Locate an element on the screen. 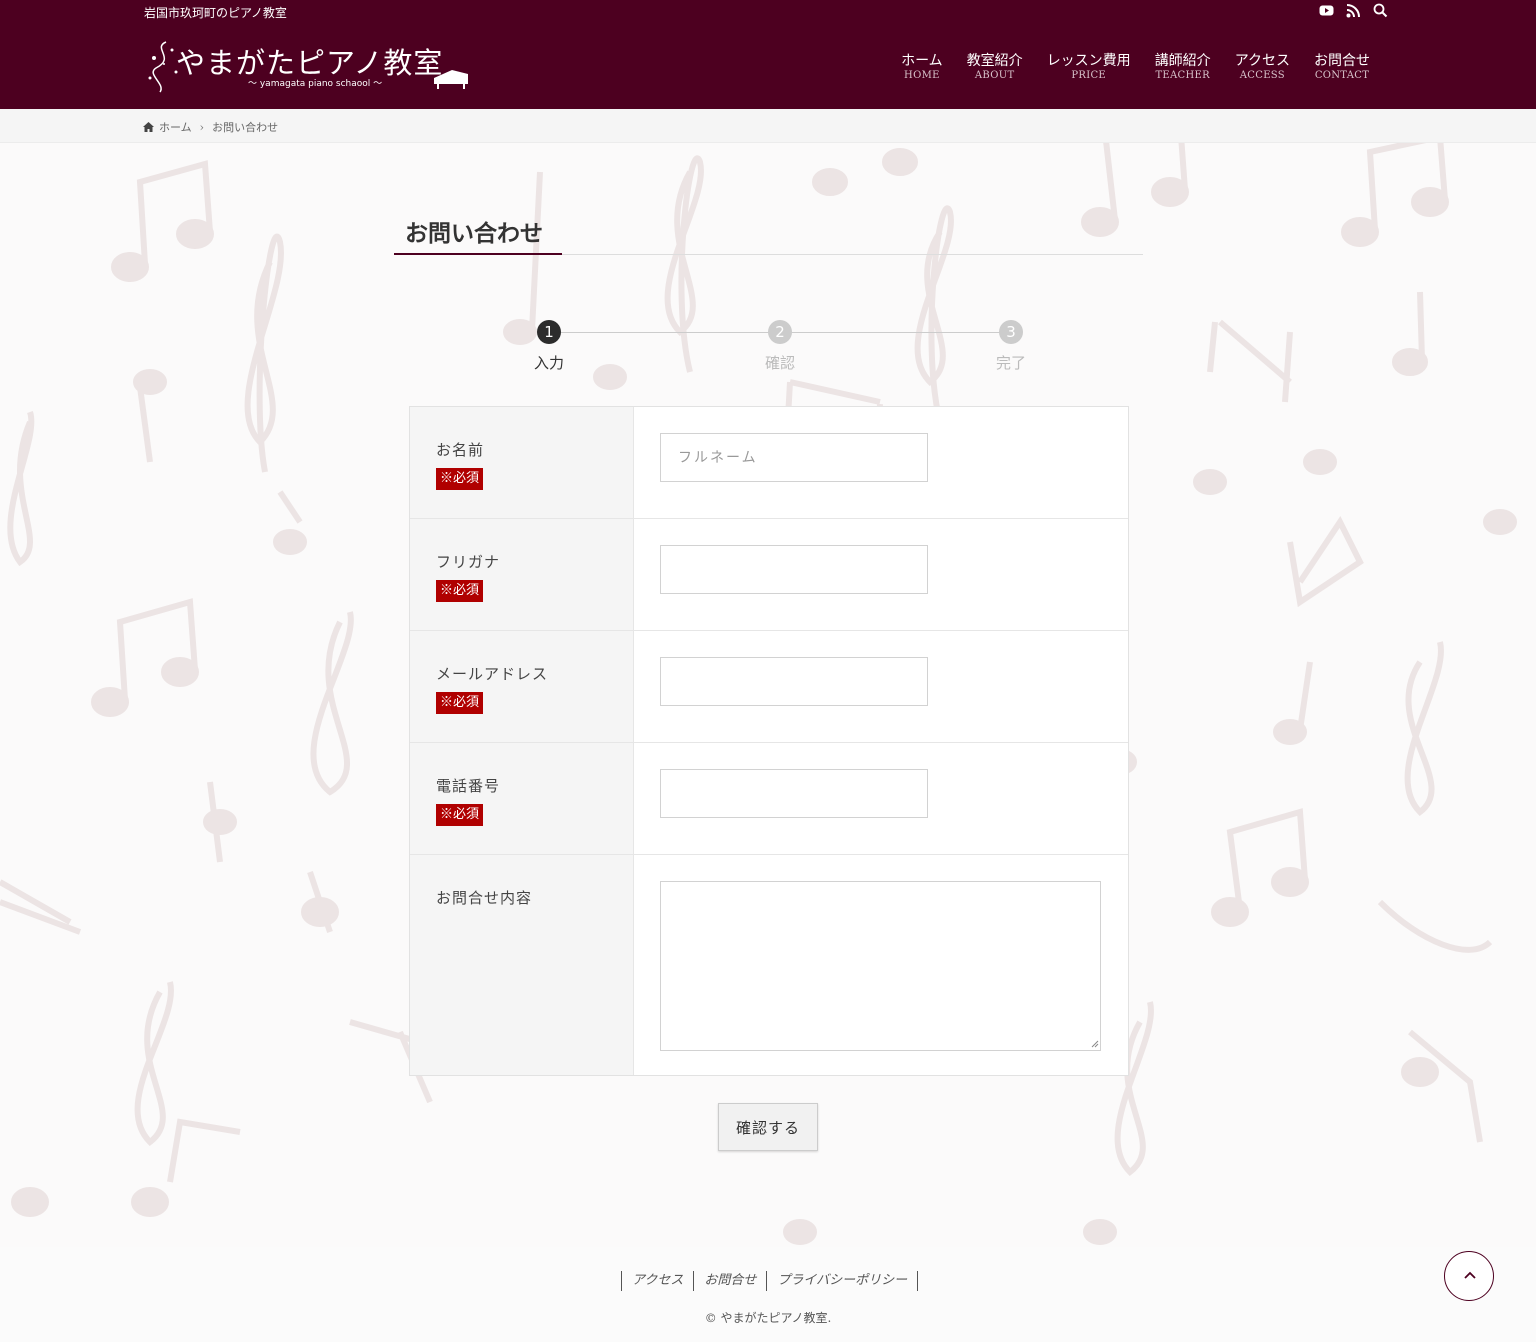 This screenshot has width=1536, height=1342. nav-label: 講師紹介 is located at coordinates (1182, 61).